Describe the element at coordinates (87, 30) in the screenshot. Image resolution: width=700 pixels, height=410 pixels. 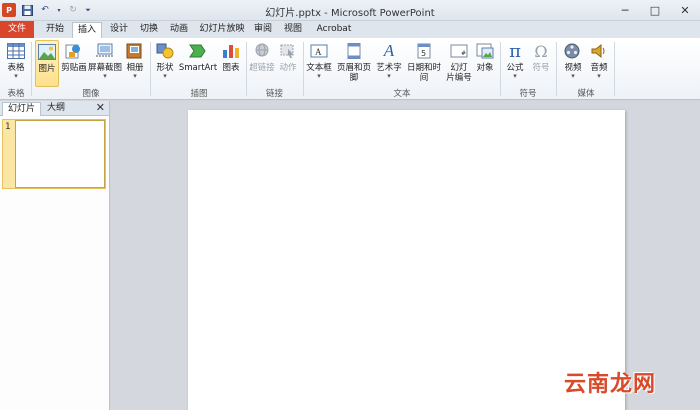
I see `tab-insert: 插入` at that location.